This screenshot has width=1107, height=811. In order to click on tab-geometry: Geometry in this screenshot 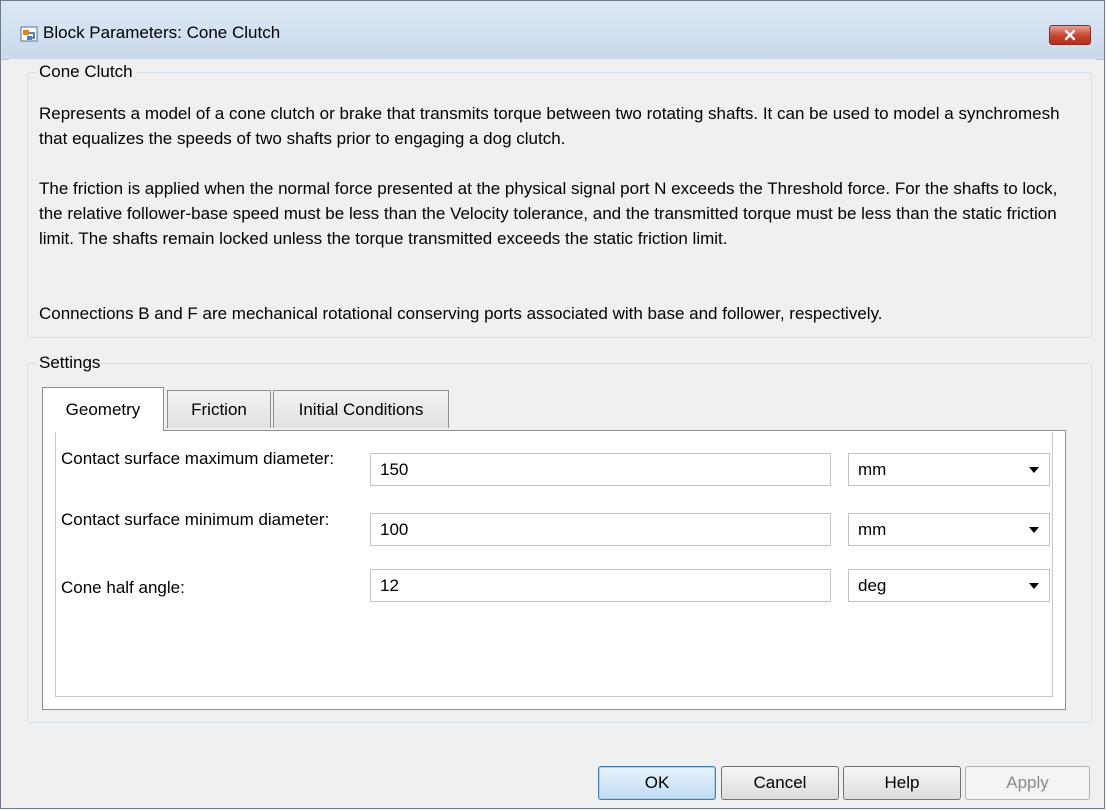, I will do `click(103, 409)`.